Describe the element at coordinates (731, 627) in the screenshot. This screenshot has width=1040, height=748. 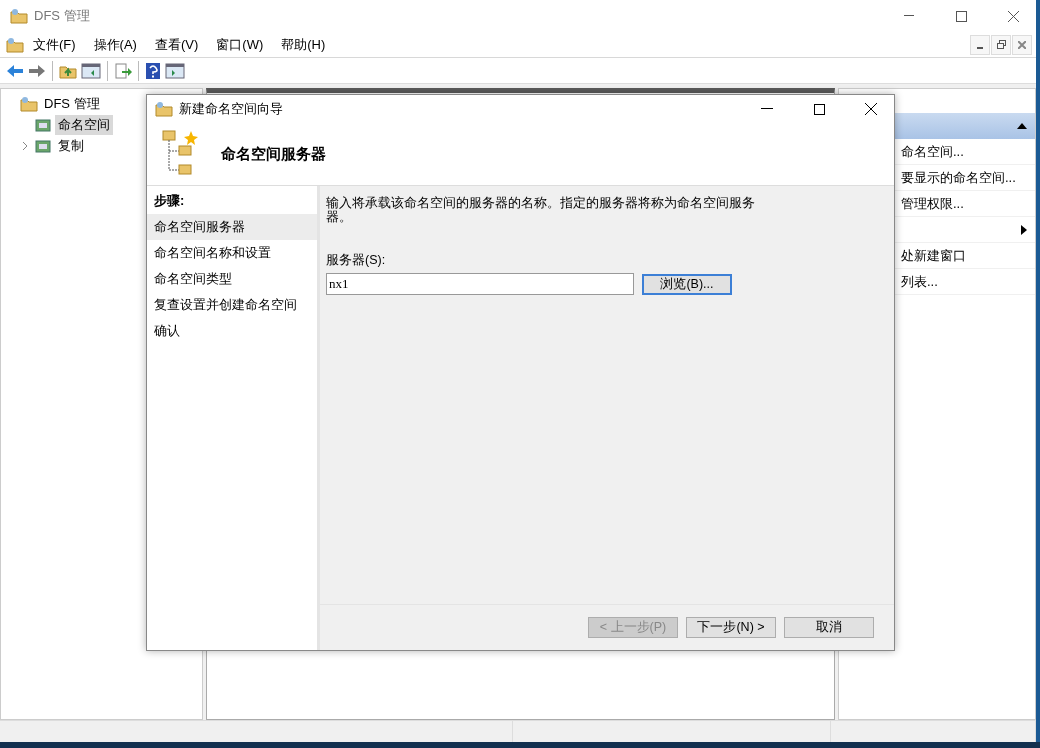
I see `wizard-button: 下一步(N) >` at that location.